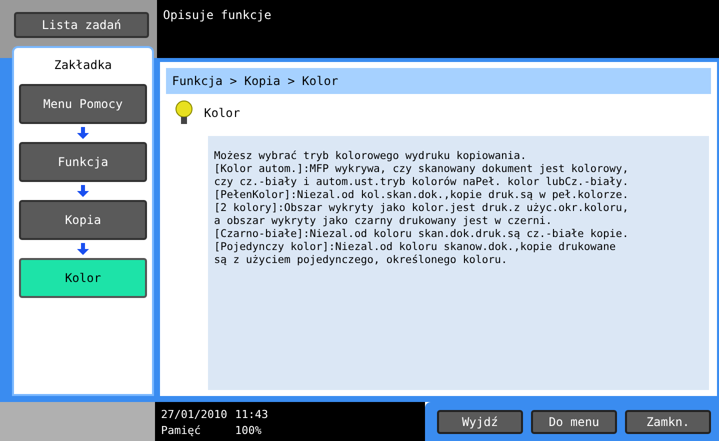  Describe the element at coordinates (81, 25) in the screenshot. I see `job-list-button: Lista zadań` at that location.